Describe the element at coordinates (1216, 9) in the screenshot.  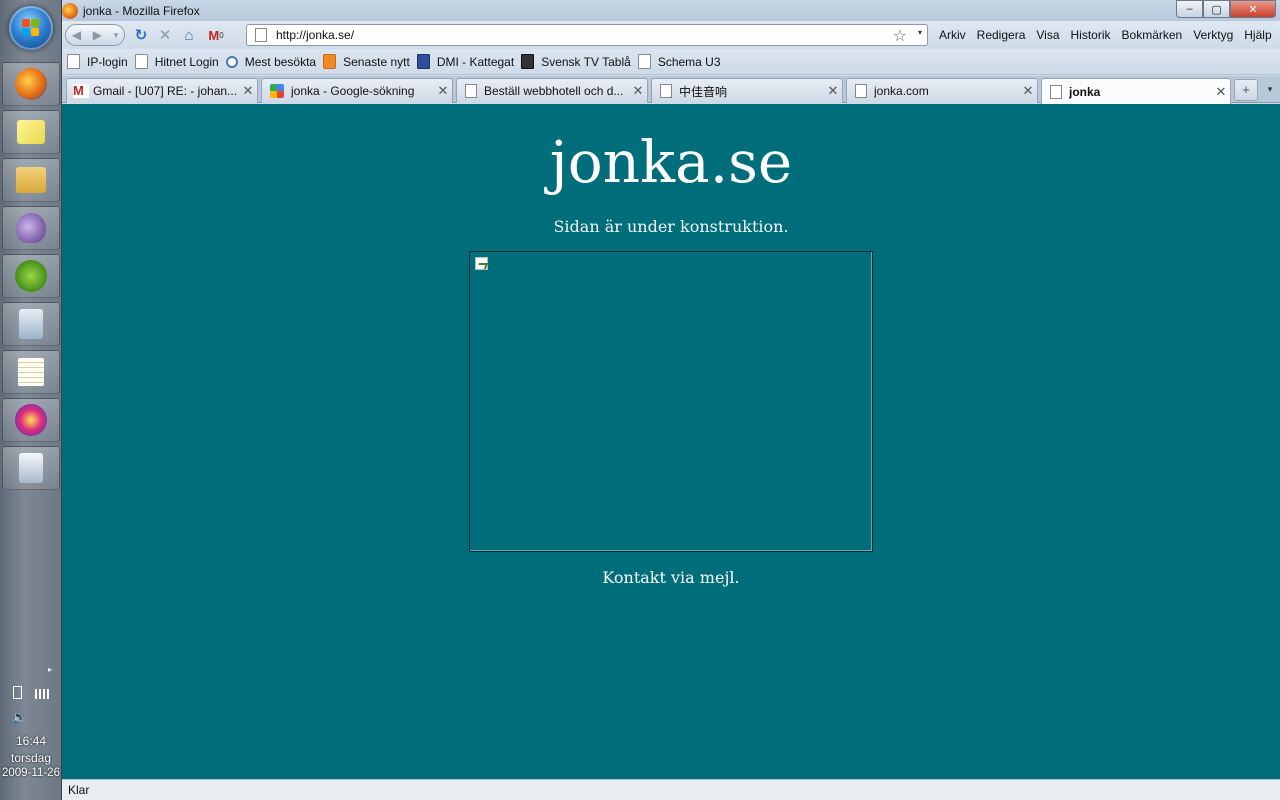
I see `maximize-button: ▢` at that location.